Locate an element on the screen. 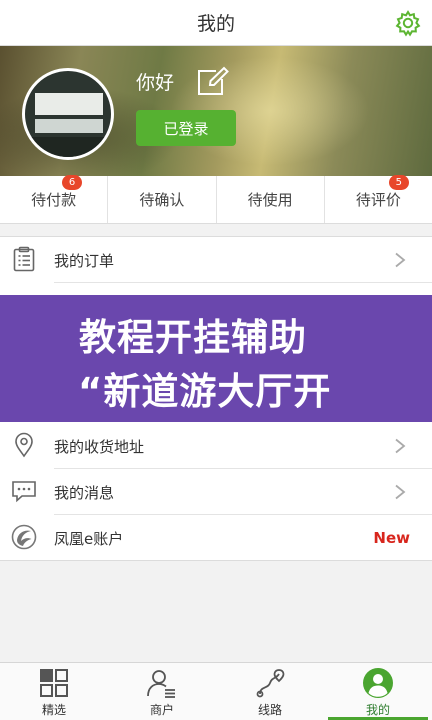  count-badge: 6 is located at coordinates (72, 182).